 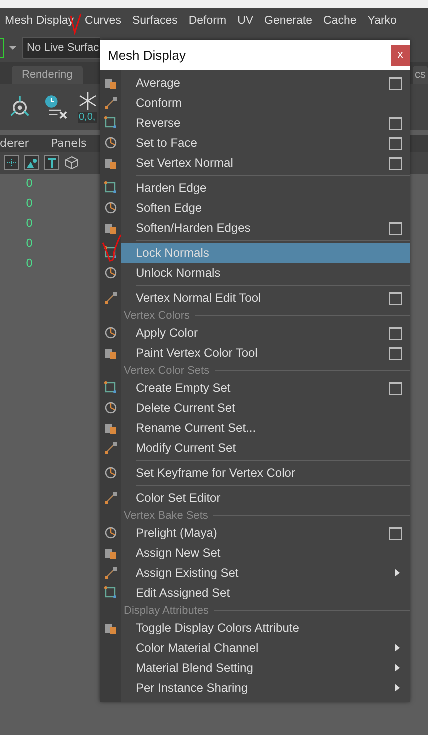 What do you see at coordinates (12, 163) in the screenshot?
I see `grid-icon` at bounding box center [12, 163].